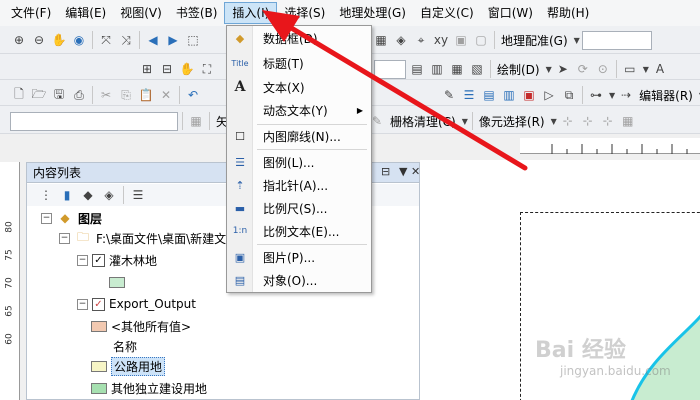  Describe the element at coordinates (385, 171) in the screenshot. I see `pin-icon: ⊟` at that location.